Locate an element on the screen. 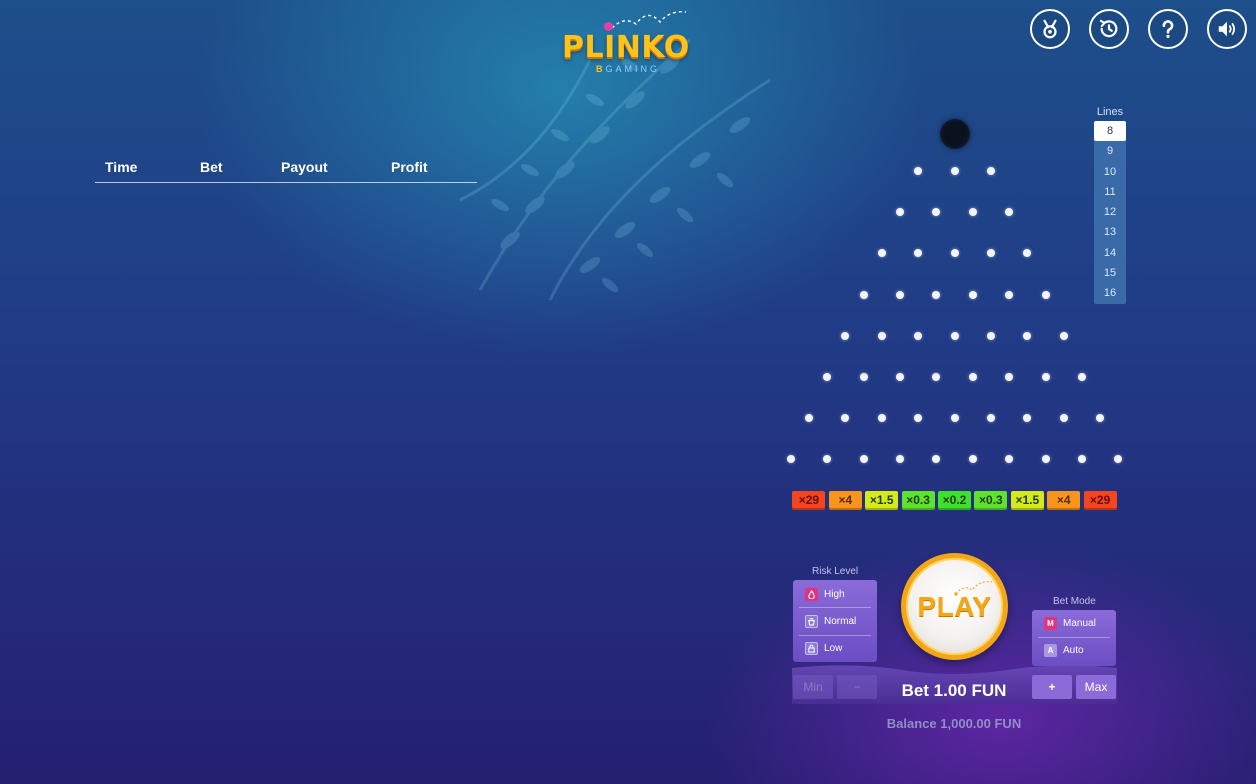 Image resolution: width=1256 pixels, height=784 pixels. risk-level-title: Risk Level is located at coordinates (835, 571).